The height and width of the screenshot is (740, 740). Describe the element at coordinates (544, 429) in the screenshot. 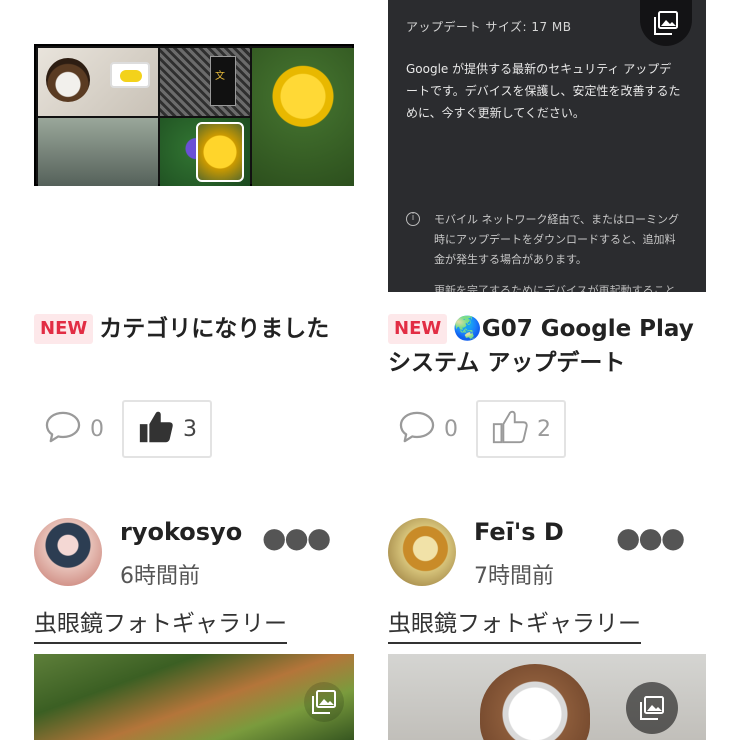

I see `like-count: 2` at that location.